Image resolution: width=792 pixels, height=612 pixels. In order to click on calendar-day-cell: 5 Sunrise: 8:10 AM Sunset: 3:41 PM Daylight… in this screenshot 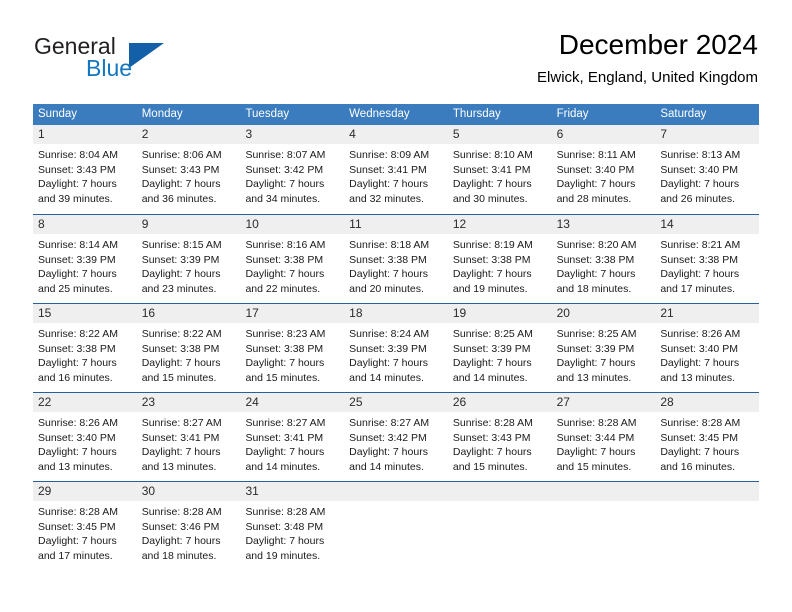, I will do `click(499, 169)`.